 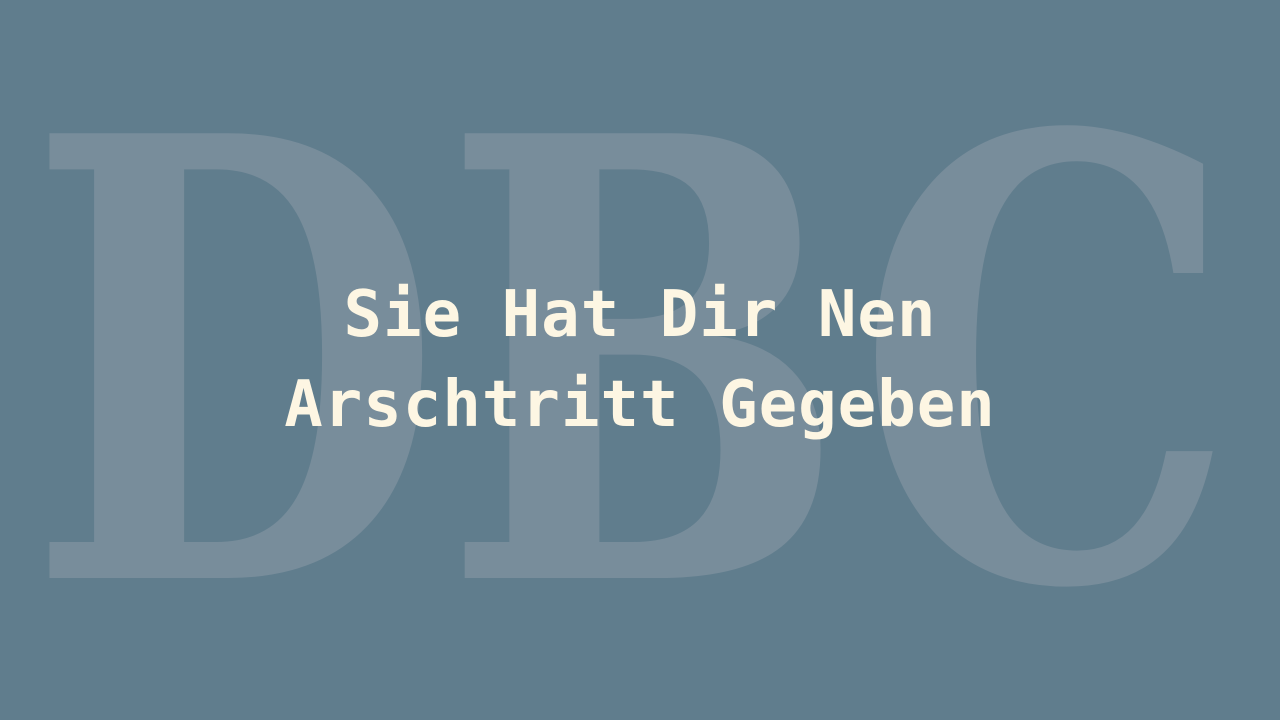 What do you see at coordinates (640, 405) in the screenshot?
I see `title-line-2: Arschtritt Gegeben` at bounding box center [640, 405].